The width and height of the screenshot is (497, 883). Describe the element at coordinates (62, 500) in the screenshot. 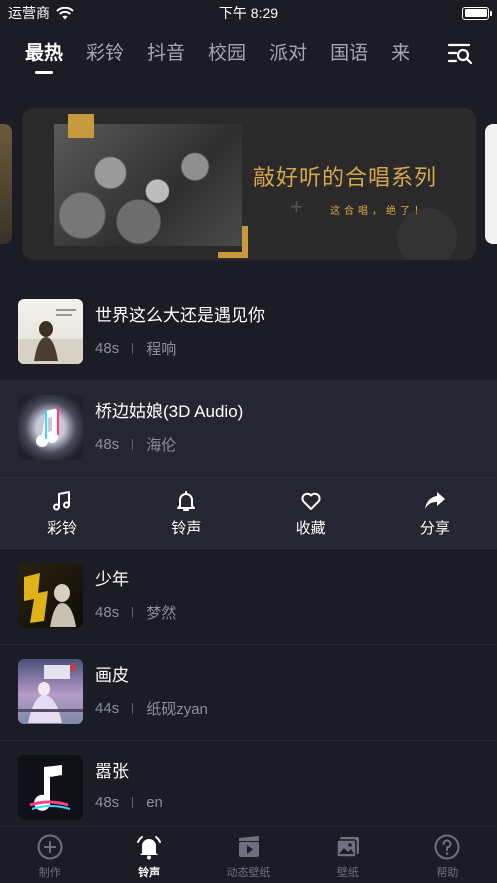

I see `music-note-icon` at that location.